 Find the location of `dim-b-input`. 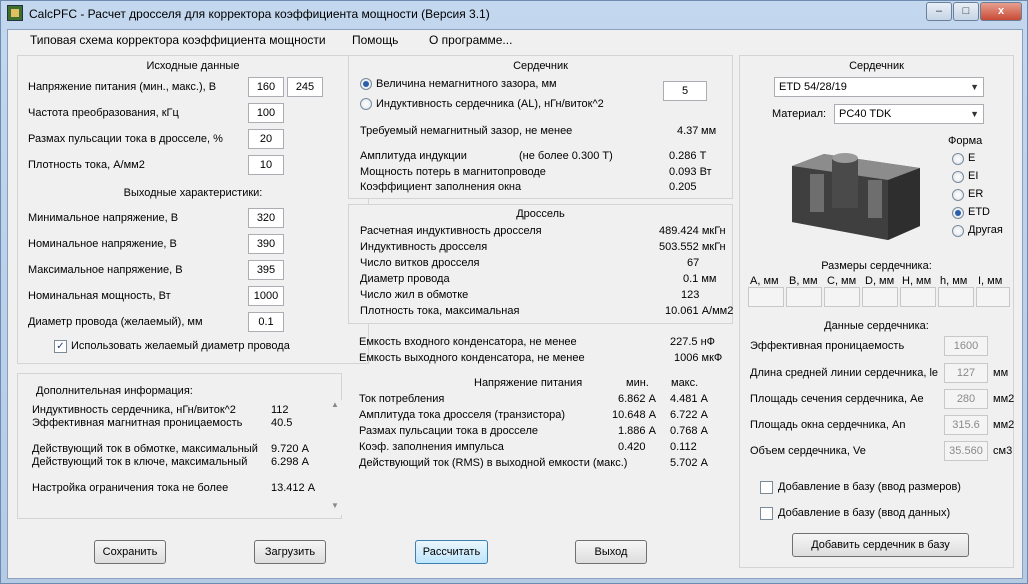

dim-b-input is located at coordinates (804, 297).